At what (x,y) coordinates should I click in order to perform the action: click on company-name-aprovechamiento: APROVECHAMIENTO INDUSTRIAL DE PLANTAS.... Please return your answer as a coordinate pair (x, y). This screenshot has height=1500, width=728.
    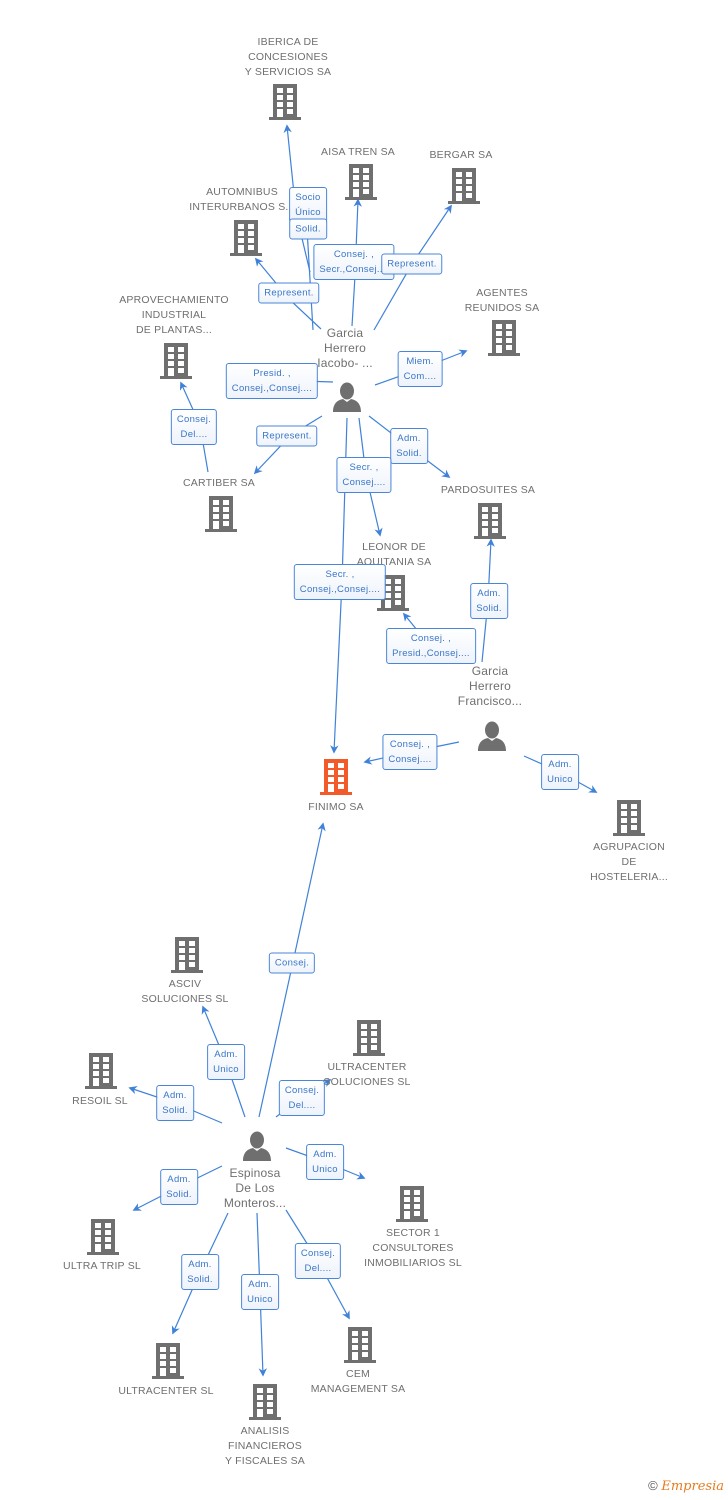
    Looking at the image, I should click on (174, 315).